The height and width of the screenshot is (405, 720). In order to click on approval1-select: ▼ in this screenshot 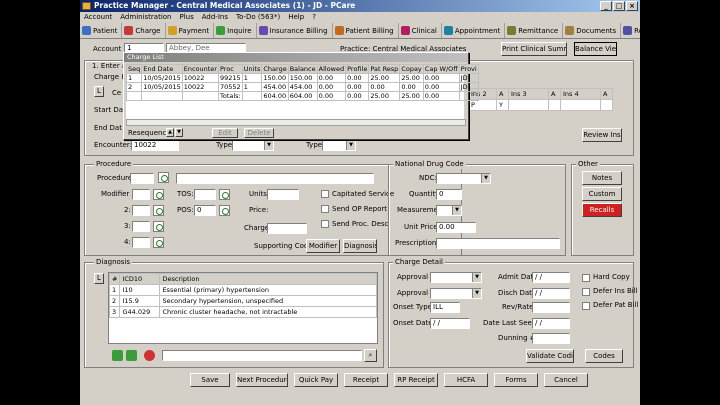, I will do `click(456, 277)`.